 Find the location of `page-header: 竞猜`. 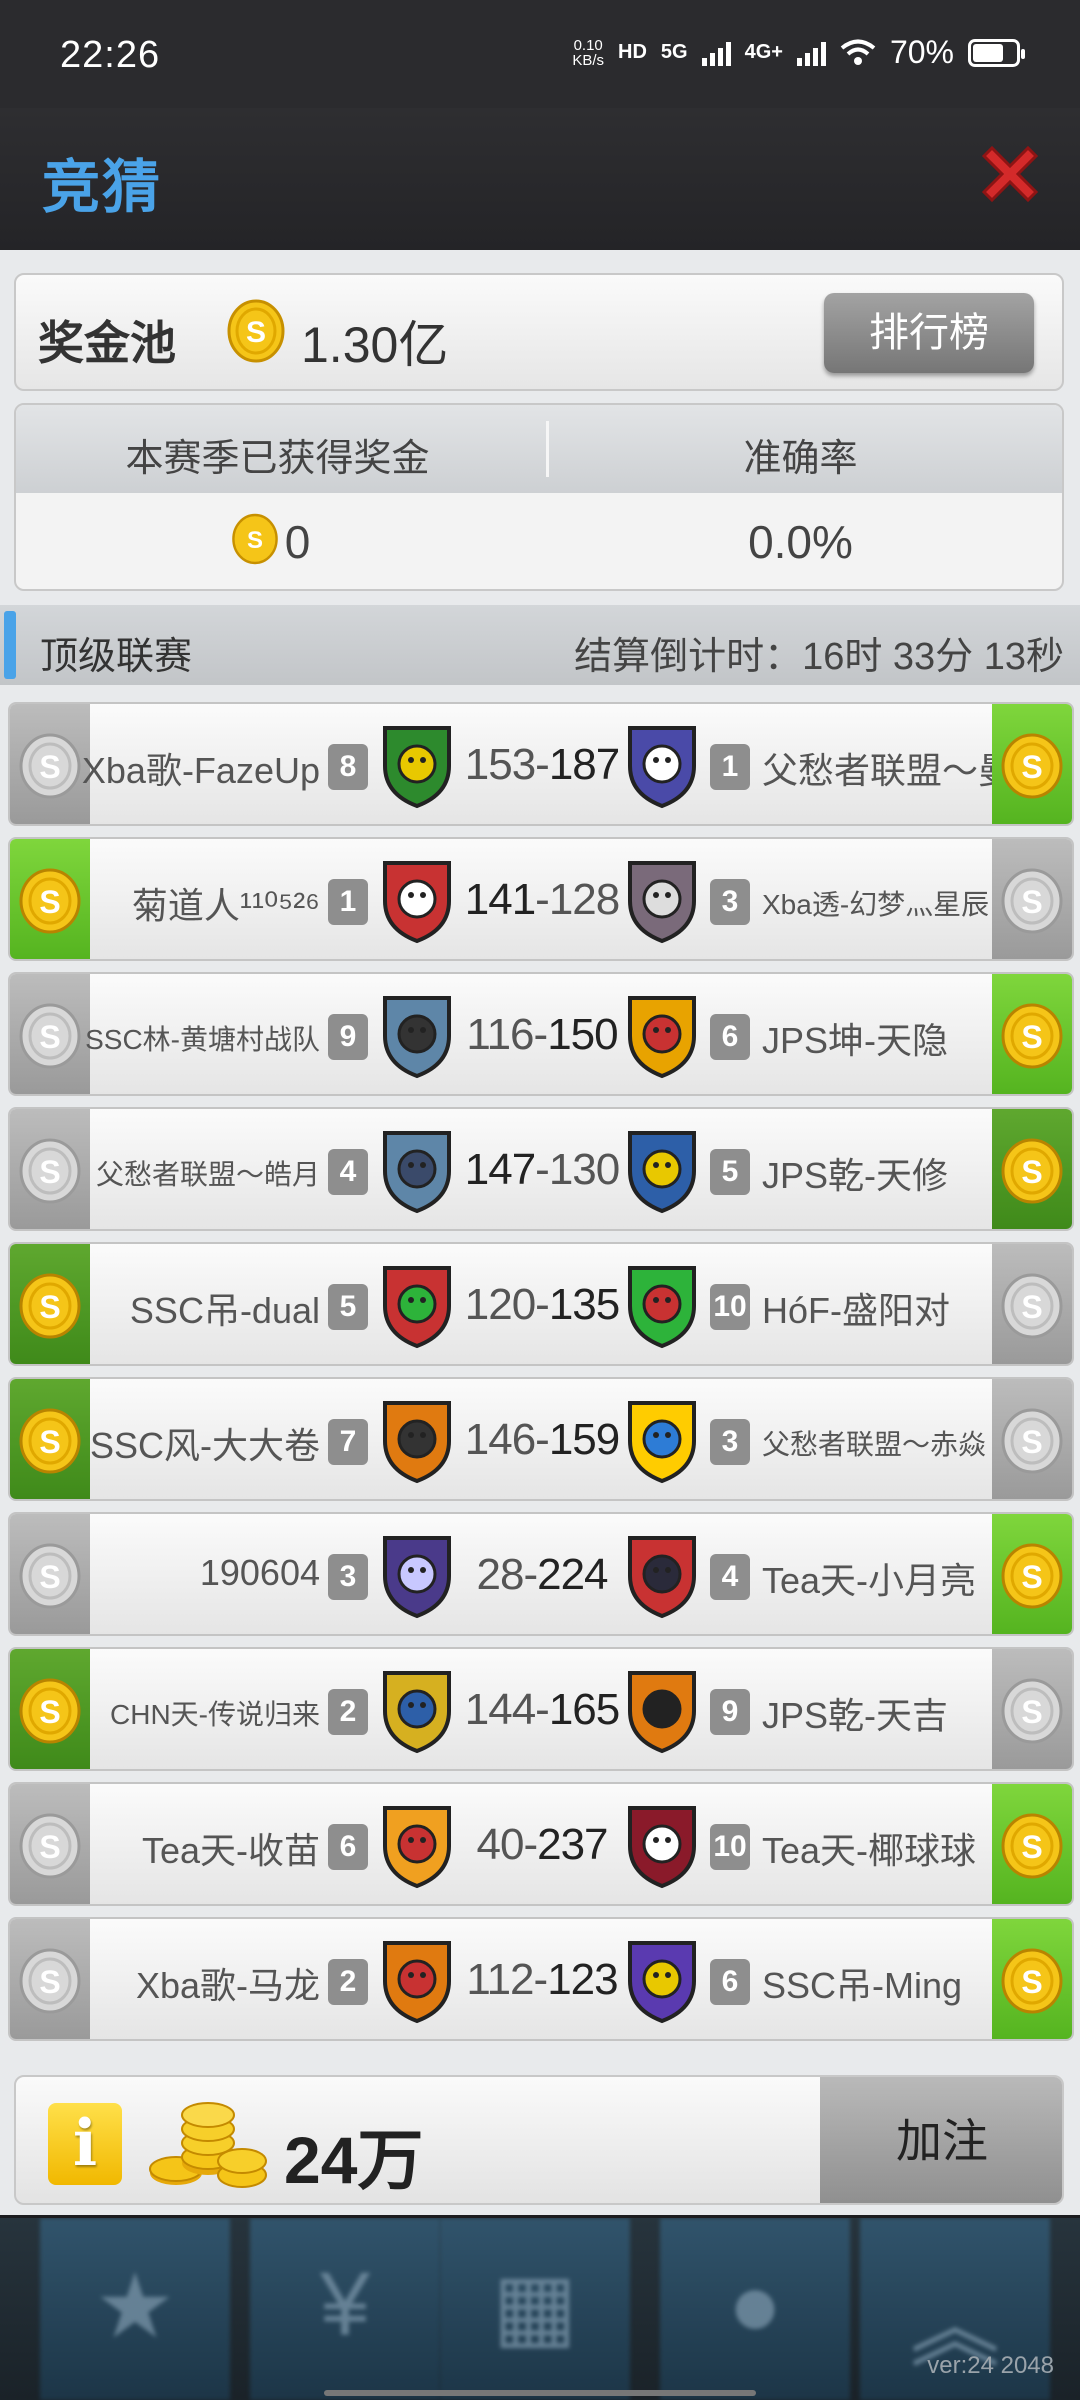

page-header: 竞猜 is located at coordinates (540, 179).